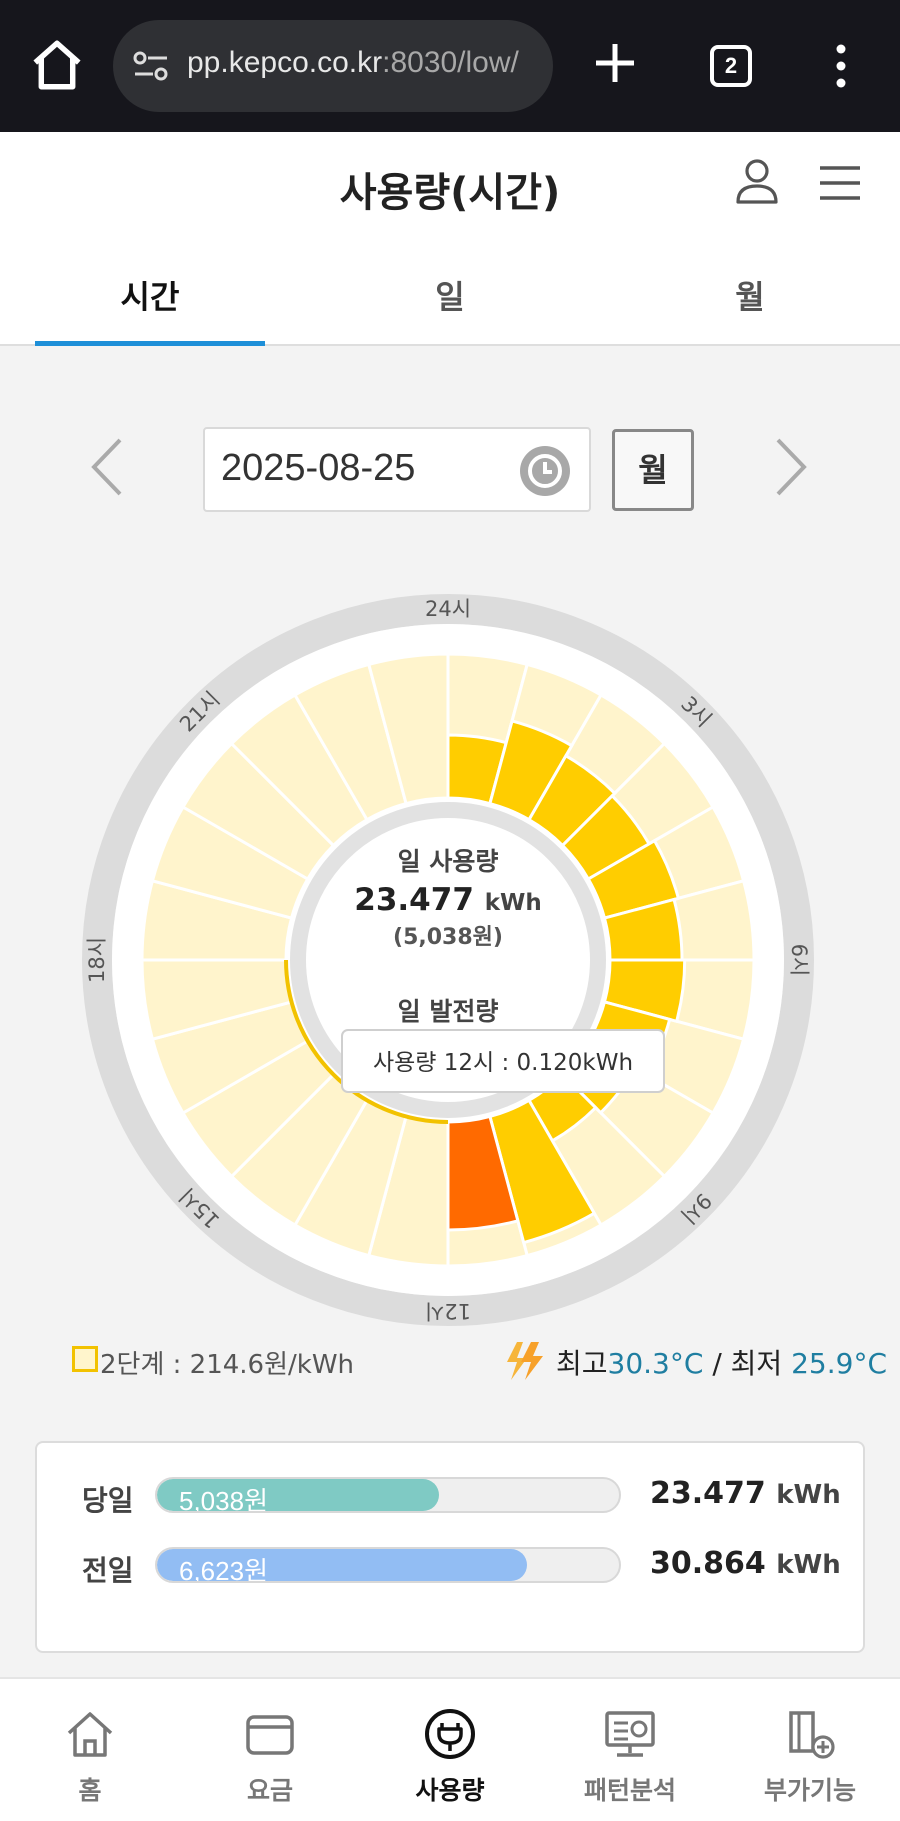  Describe the element at coordinates (450, 239) in the screenshot. I see `page-header: 사용량(시간) 시간 일 월` at that location.